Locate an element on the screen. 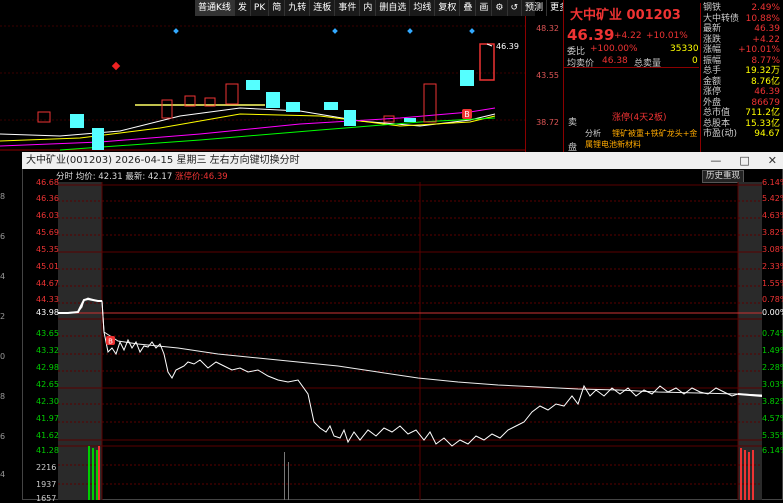  restore-button: □ is located at coordinates (744, 160).